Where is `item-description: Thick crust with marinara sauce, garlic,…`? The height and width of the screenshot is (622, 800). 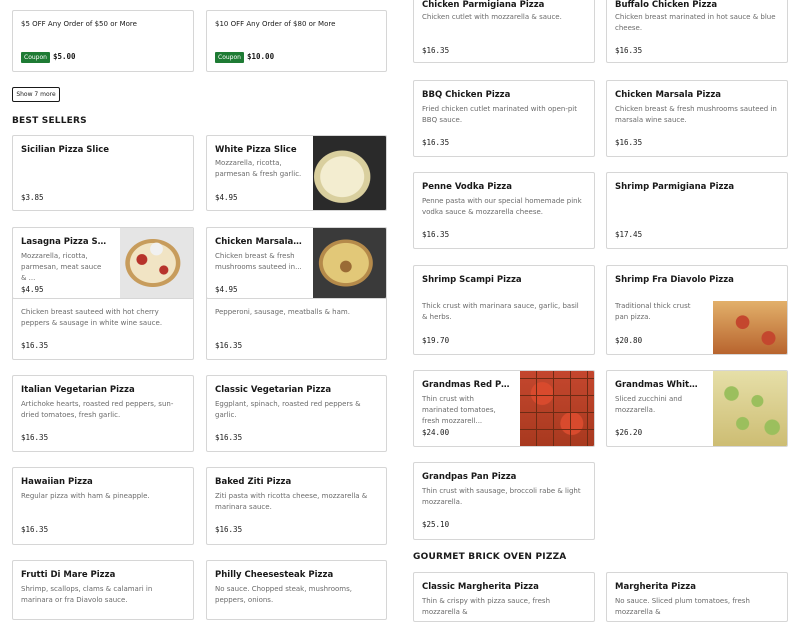
item-description: Thick crust with marinara sauce, garlic,… is located at coordinates (500, 311).